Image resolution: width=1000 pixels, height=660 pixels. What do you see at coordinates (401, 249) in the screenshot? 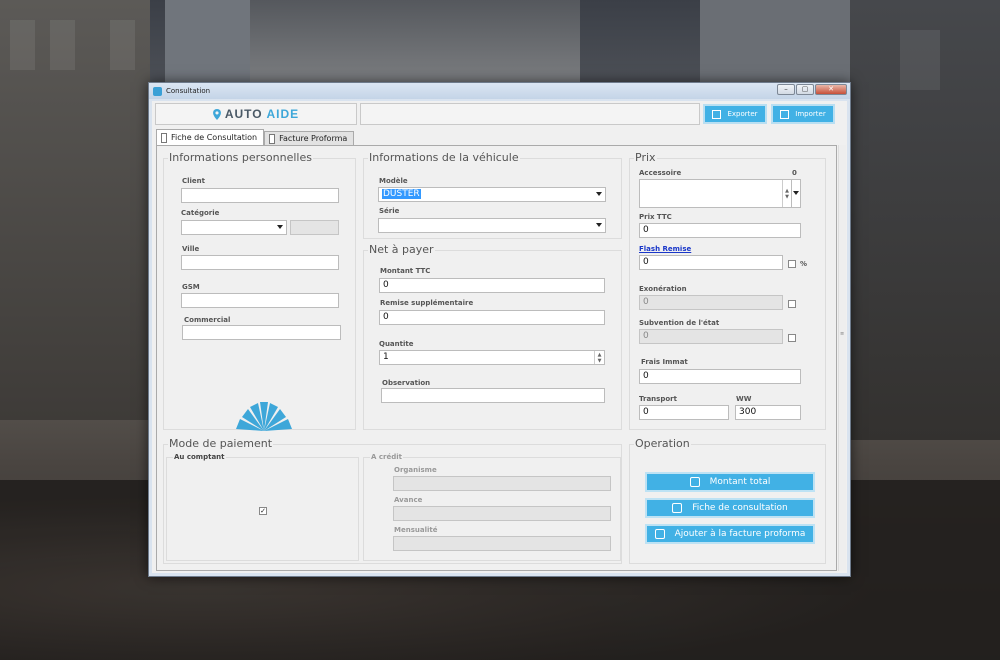
I see `net-a-payer-title: Net à payer` at bounding box center [401, 249].